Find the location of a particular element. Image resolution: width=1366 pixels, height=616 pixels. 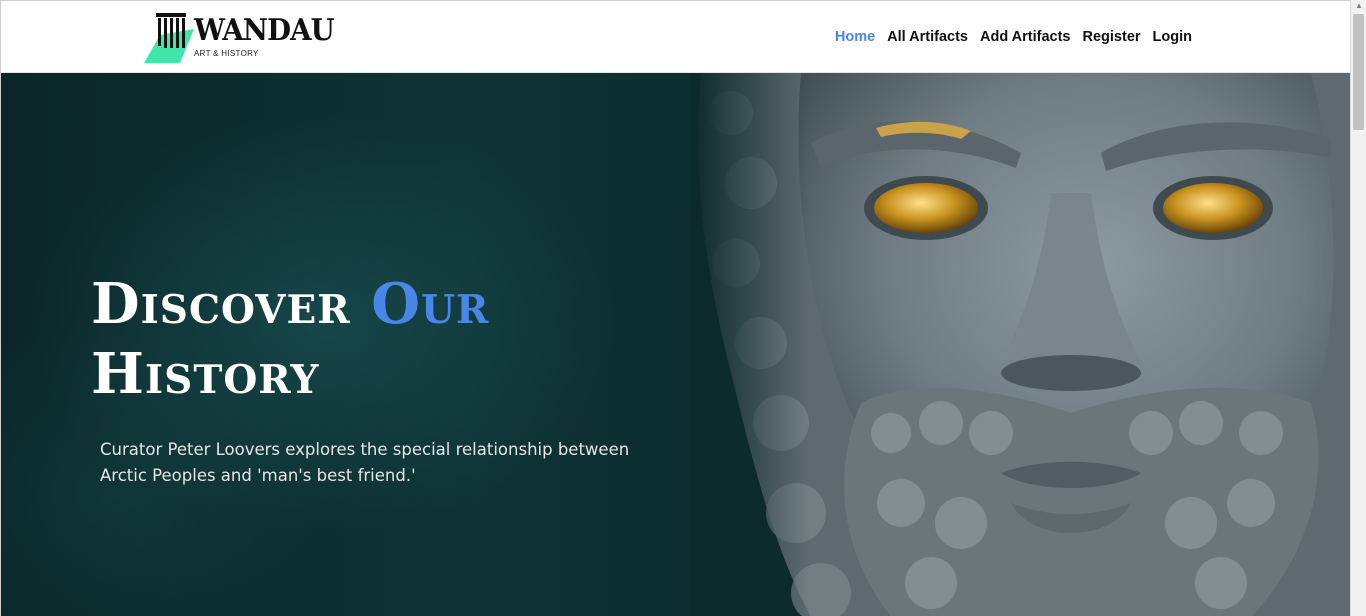

brand-logo: WANDAU ART & HISTORY is located at coordinates (239, 37).